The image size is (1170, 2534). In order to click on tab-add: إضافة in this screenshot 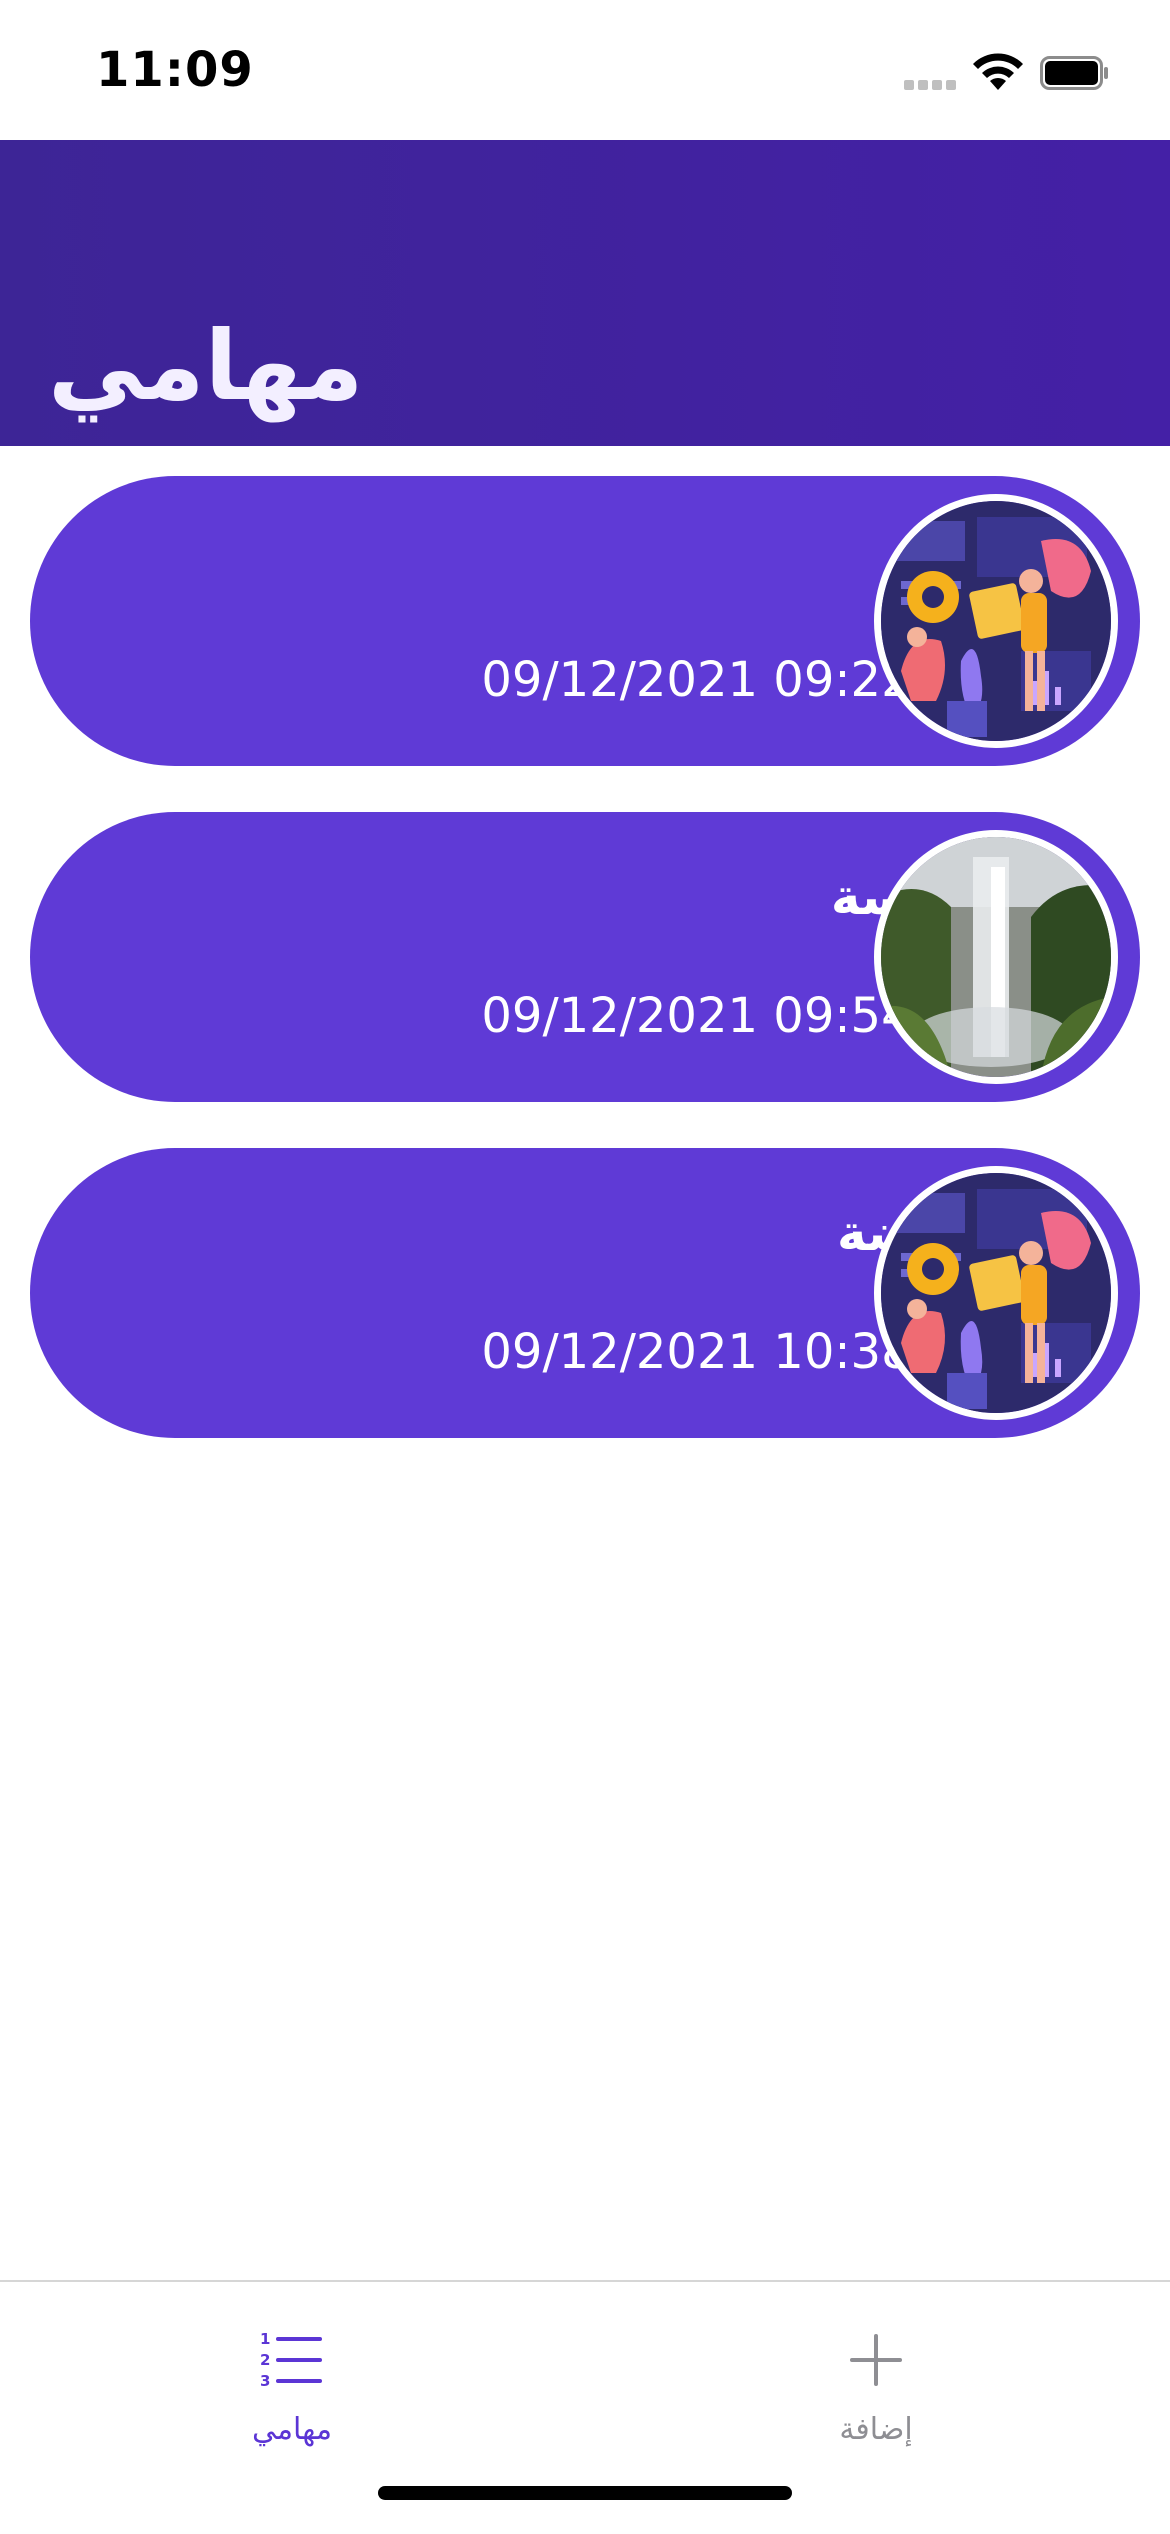, I will do `click(876, 2382)`.